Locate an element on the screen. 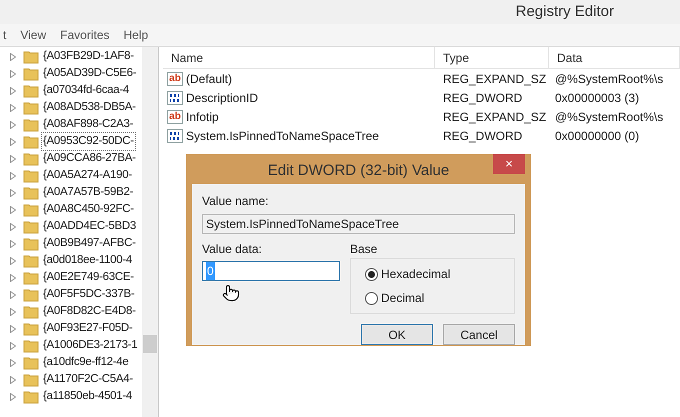  table-cell-text: 0x00000003 (3) is located at coordinates (597, 98).